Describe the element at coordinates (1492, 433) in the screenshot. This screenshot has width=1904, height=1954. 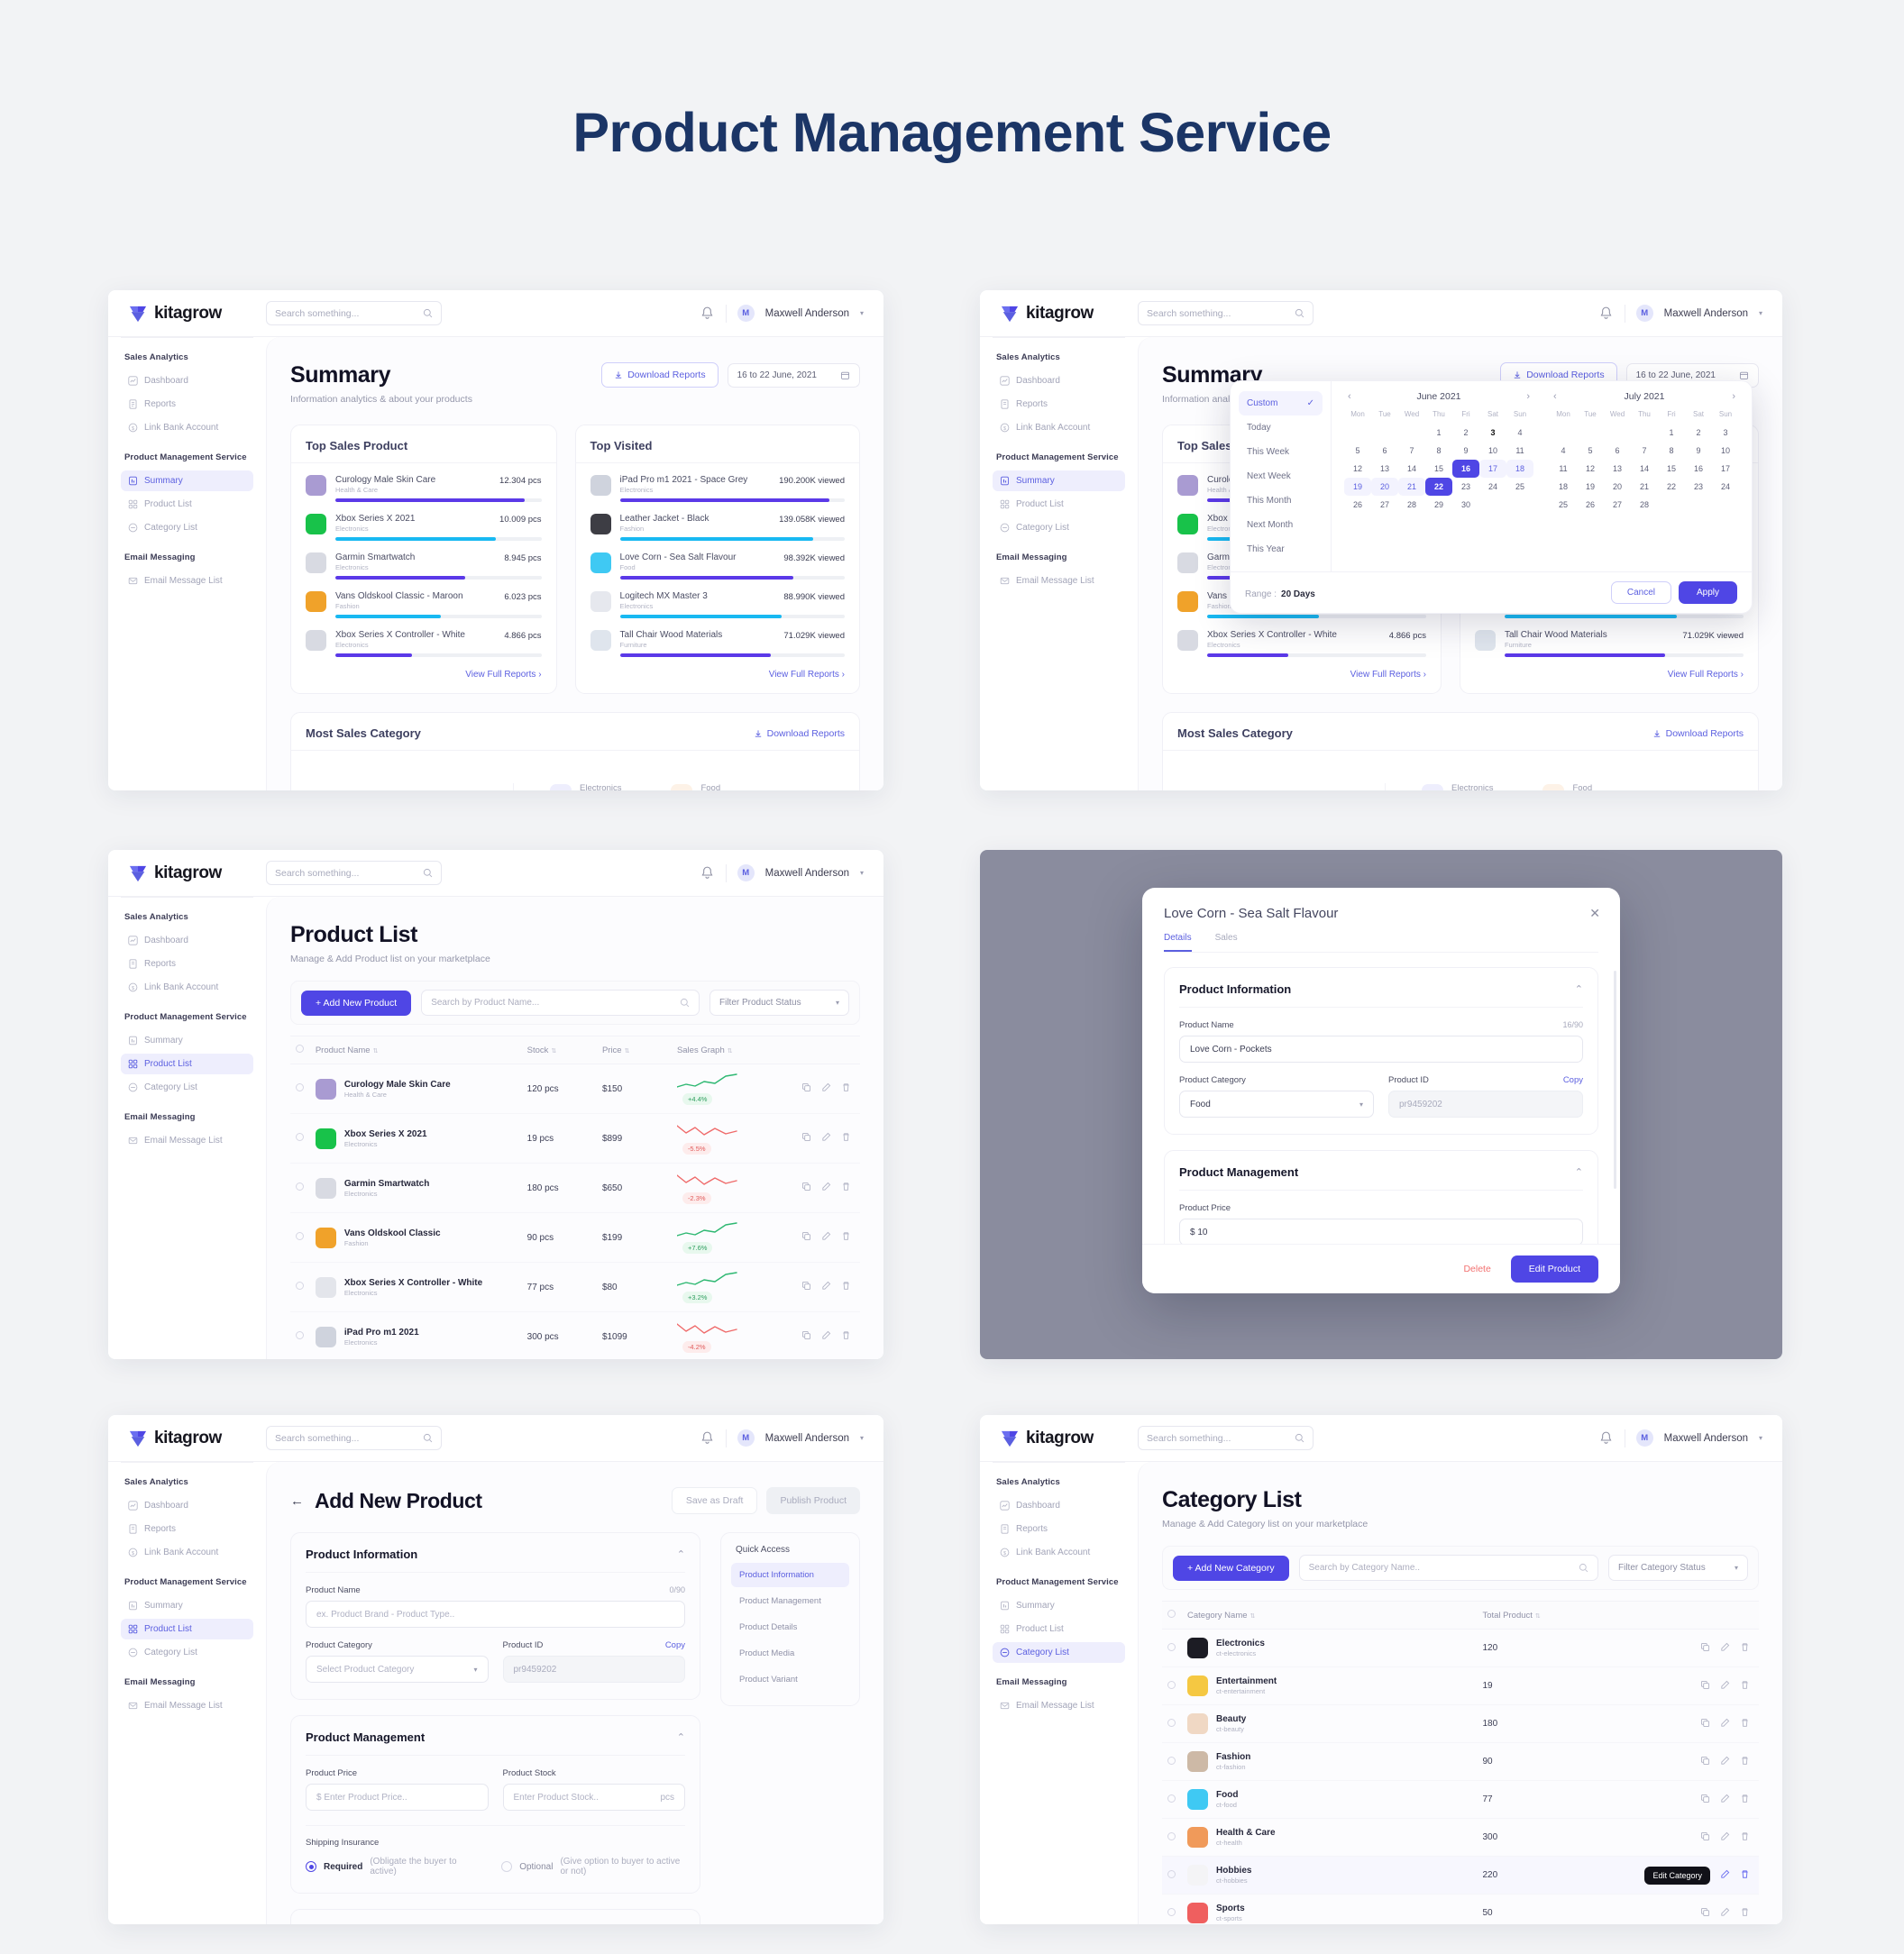
I see `calendar-day: 3` at that location.